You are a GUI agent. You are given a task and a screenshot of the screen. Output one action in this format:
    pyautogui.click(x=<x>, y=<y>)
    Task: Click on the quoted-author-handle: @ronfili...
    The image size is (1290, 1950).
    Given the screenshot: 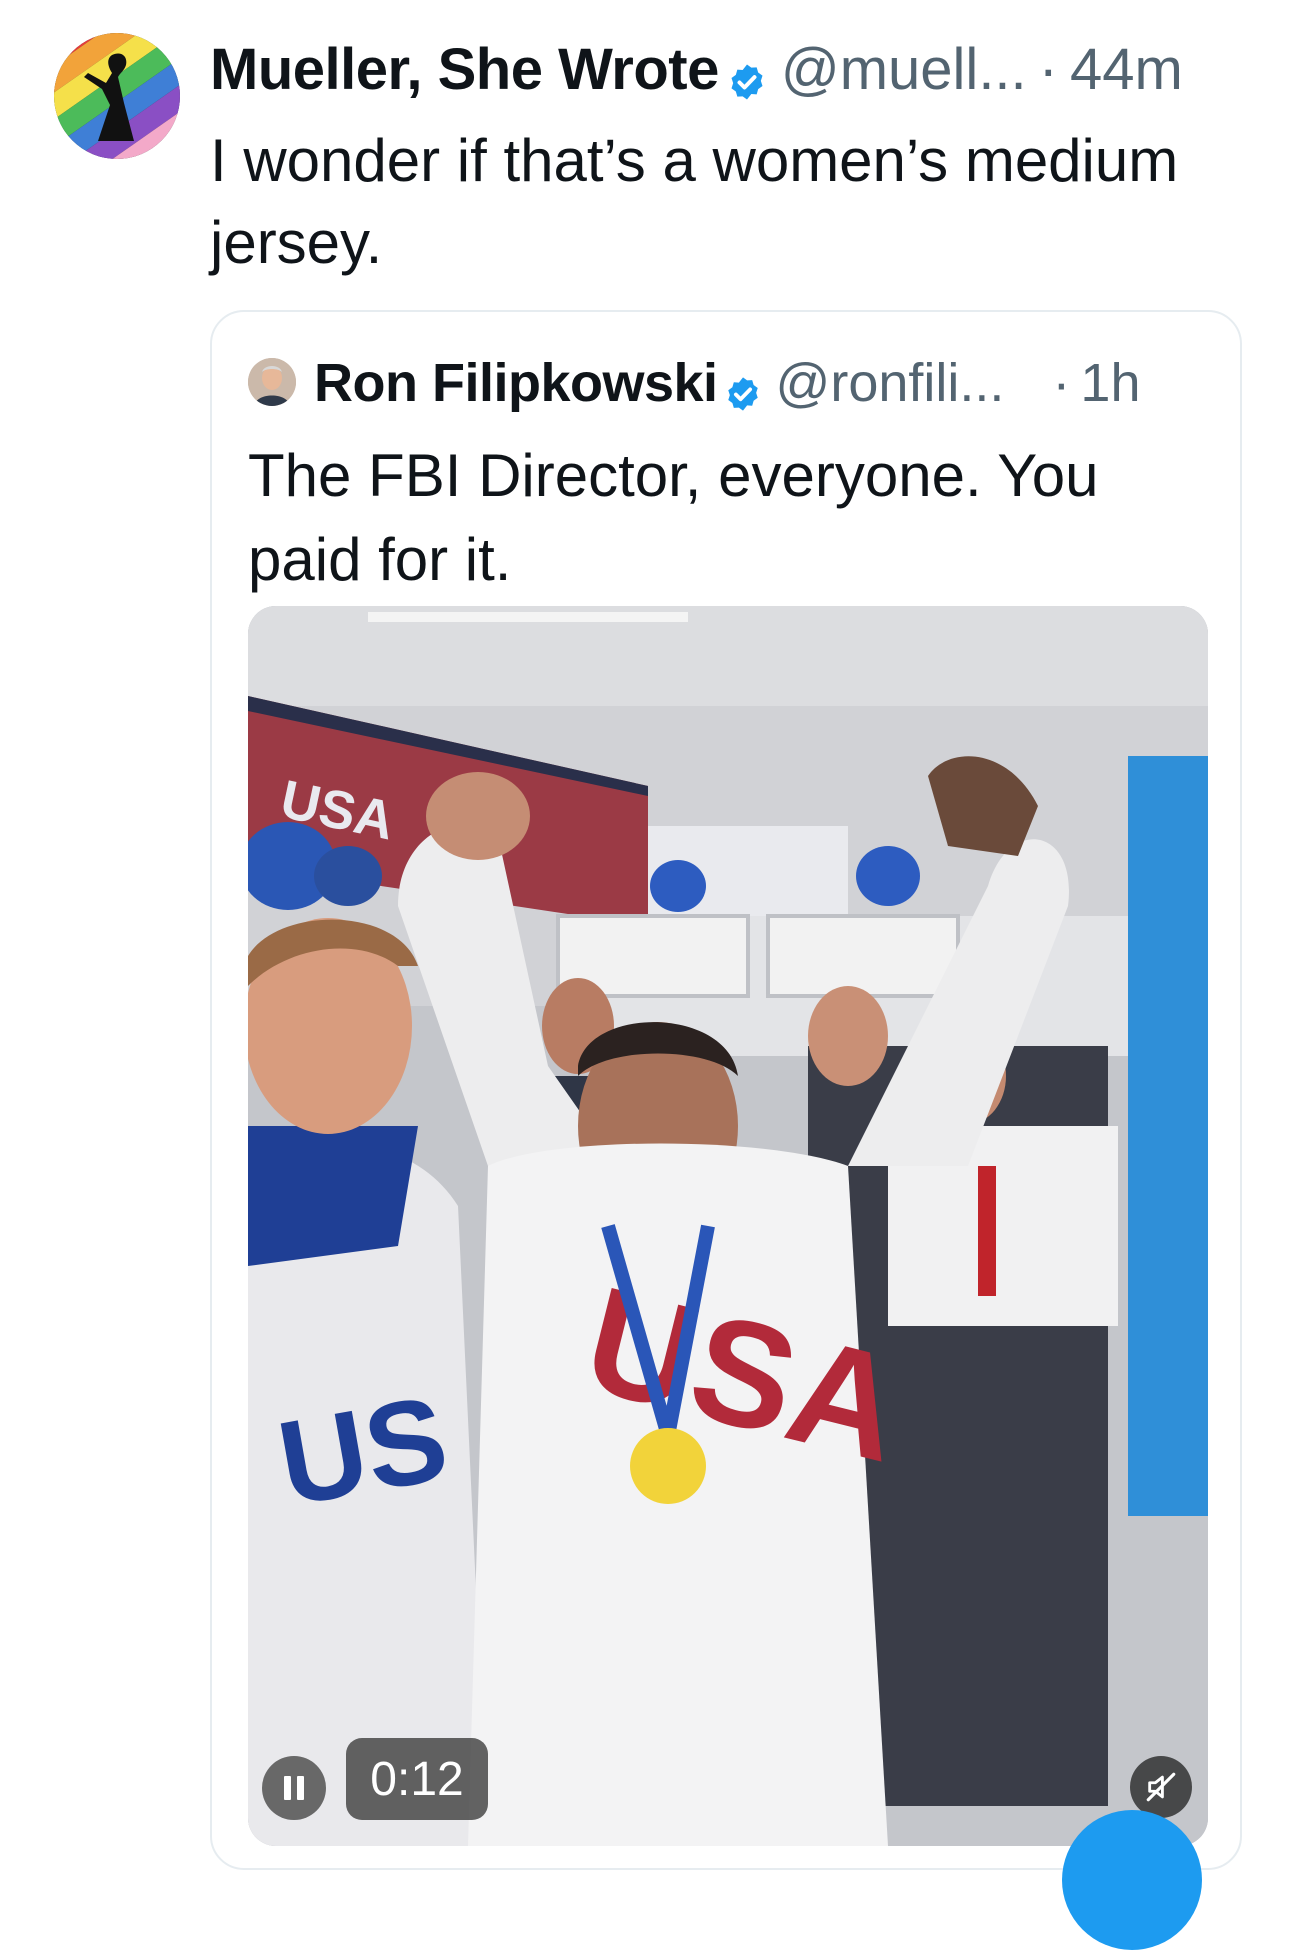 What is the action you would take?
    pyautogui.click(x=890, y=383)
    